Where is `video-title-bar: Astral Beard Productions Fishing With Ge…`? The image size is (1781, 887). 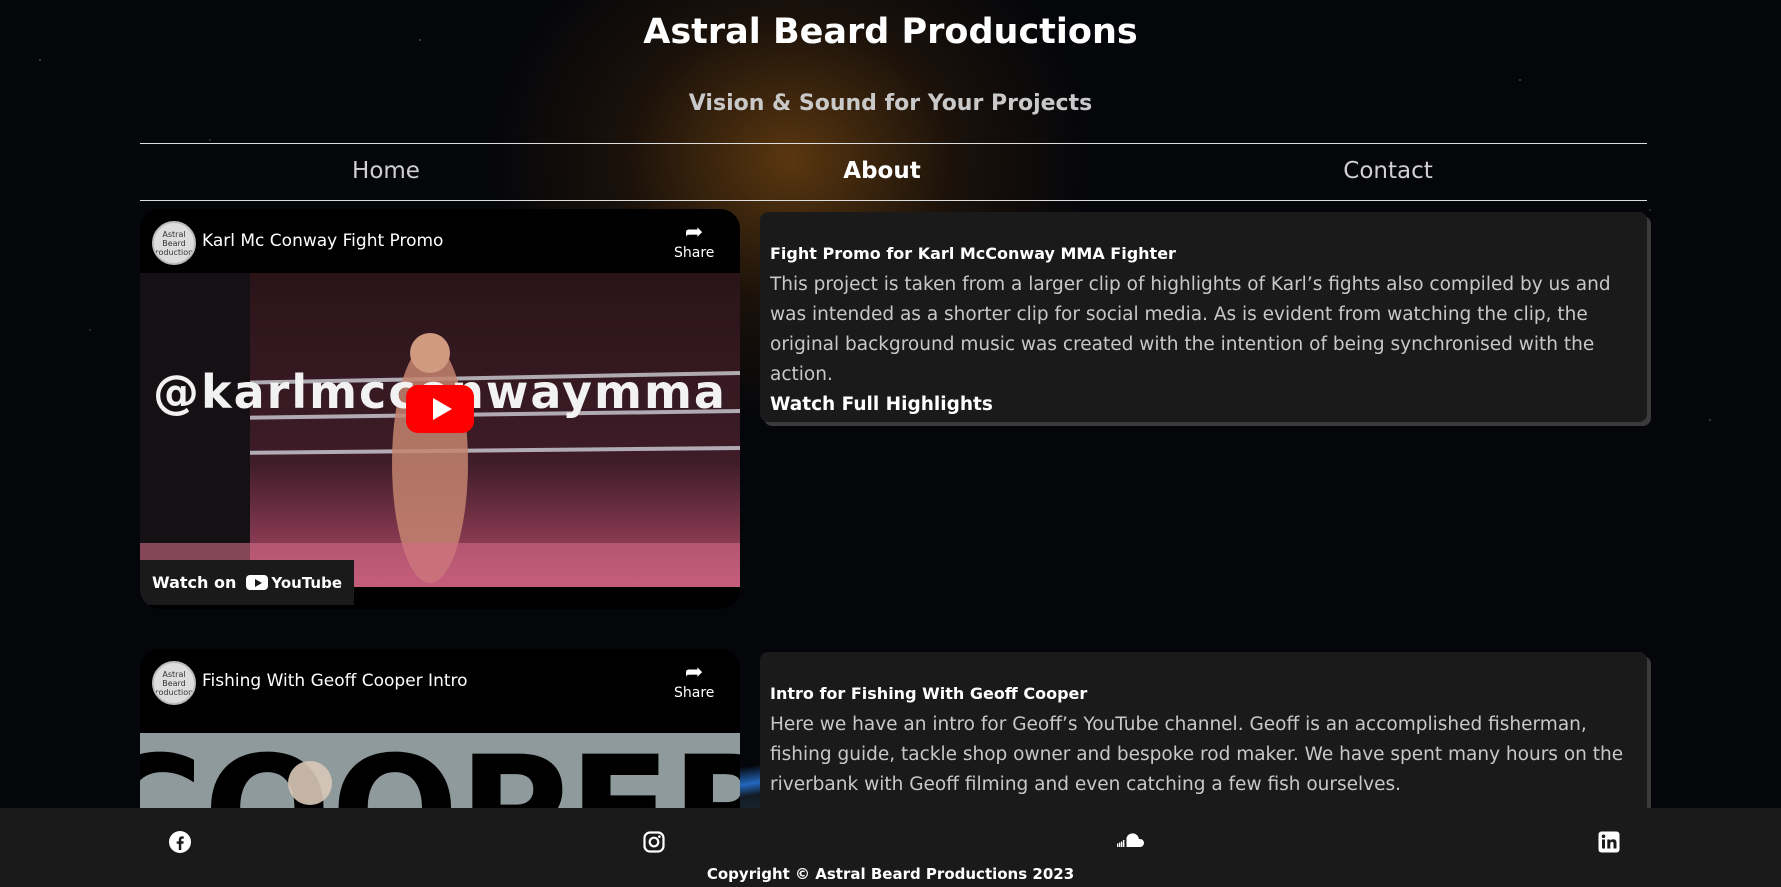 video-title-bar: Astral Beard Productions Fishing With Ge… is located at coordinates (440, 681).